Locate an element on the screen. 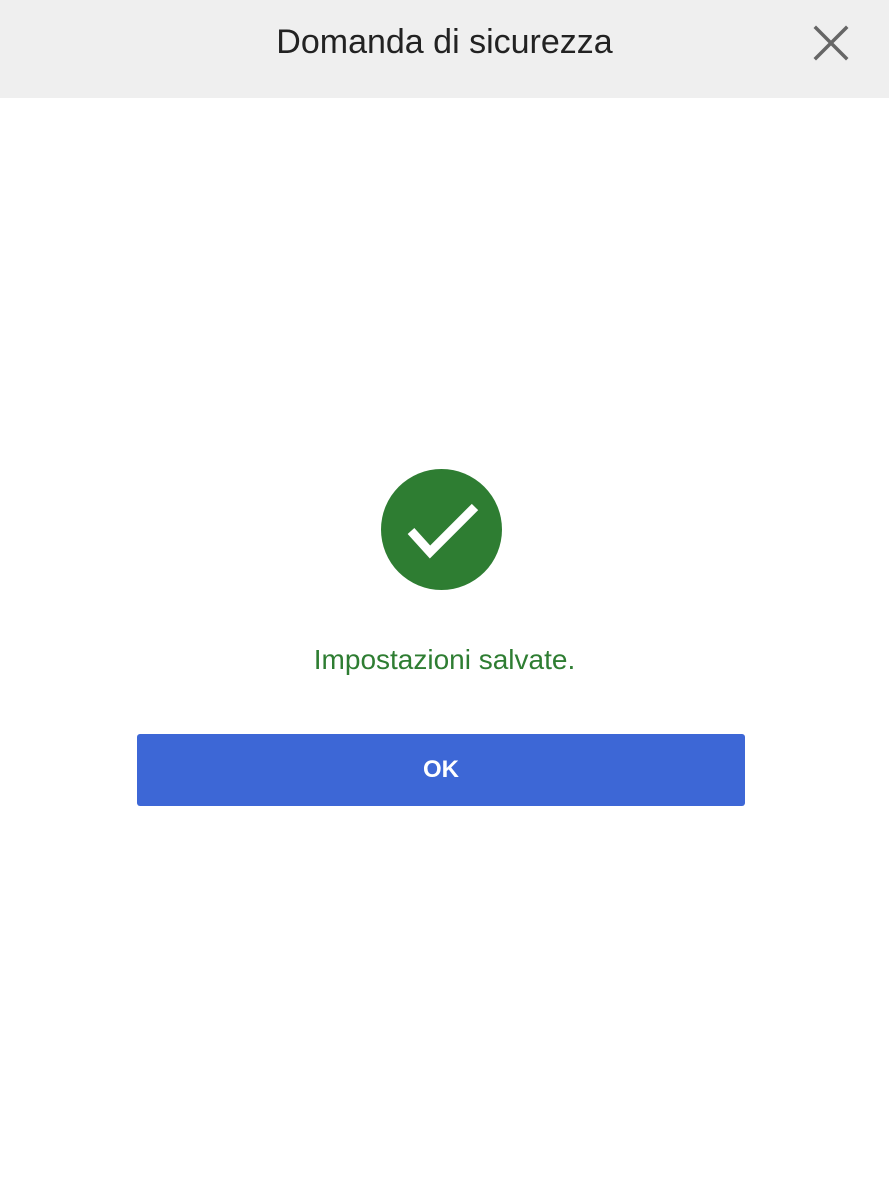 The height and width of the screenshot is (1181, 889). dialog-header: Domanda di sicurezza is located at coordinates (444, 49).